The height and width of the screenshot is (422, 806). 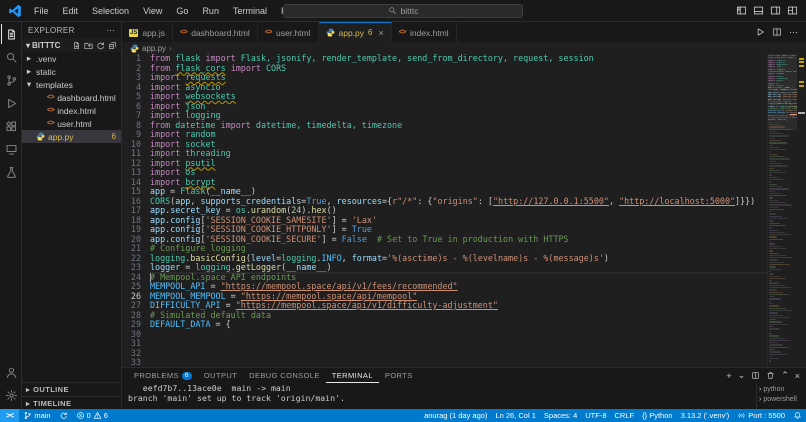 What do you see at coordinates (111, 30) in the screenshot?
I see `explorer-more-icon: ⋯` at bounding box center [111, 30].